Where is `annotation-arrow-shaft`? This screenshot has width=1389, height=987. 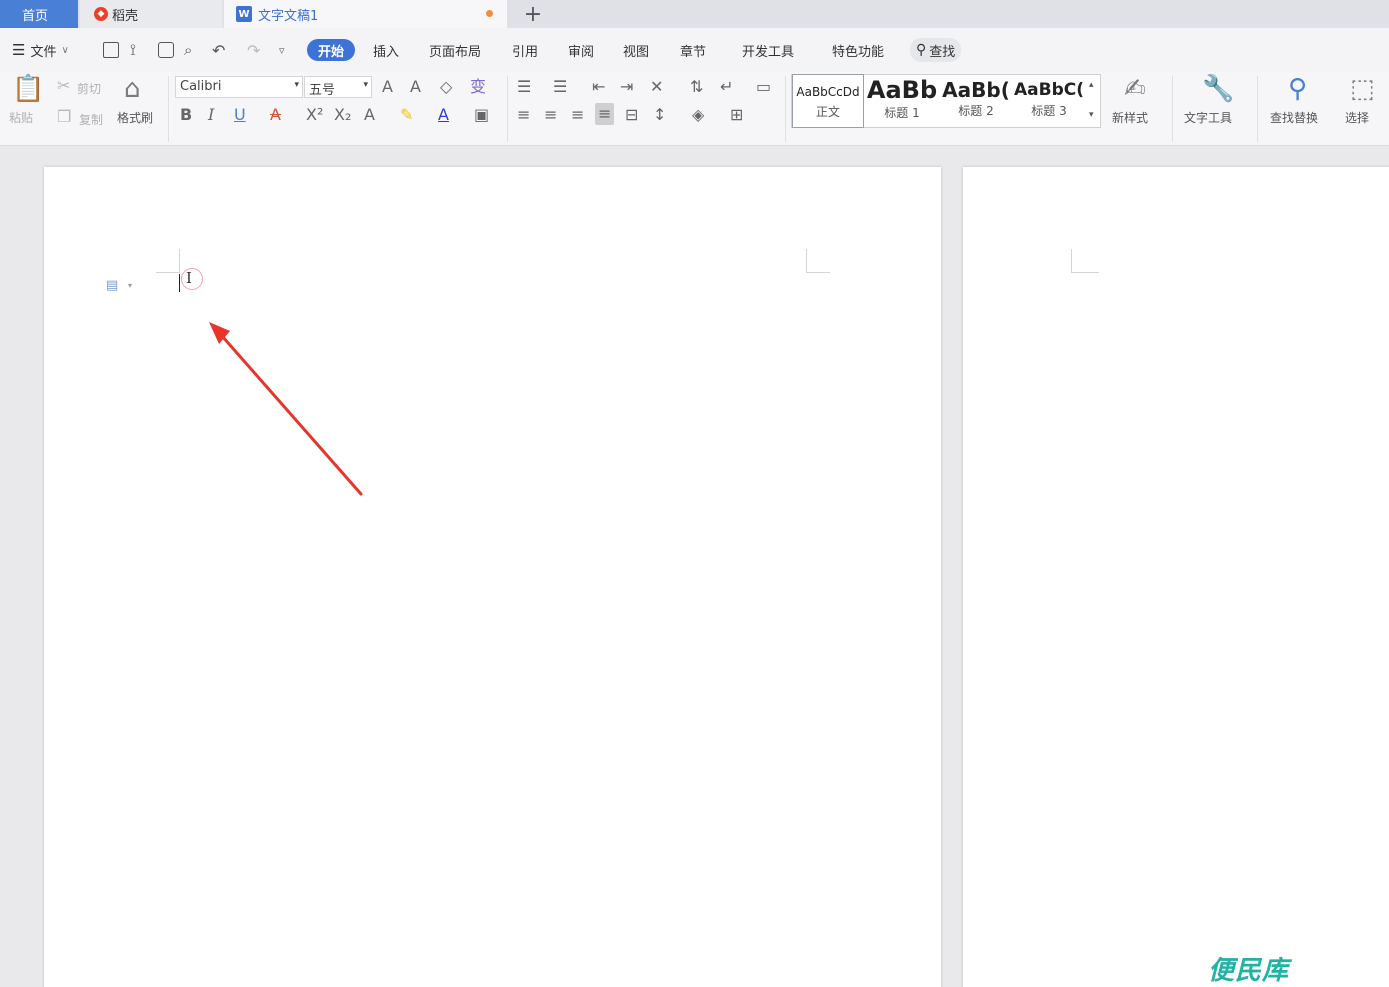 annotation-arrow-shaft is located at coordinates (291, 415).